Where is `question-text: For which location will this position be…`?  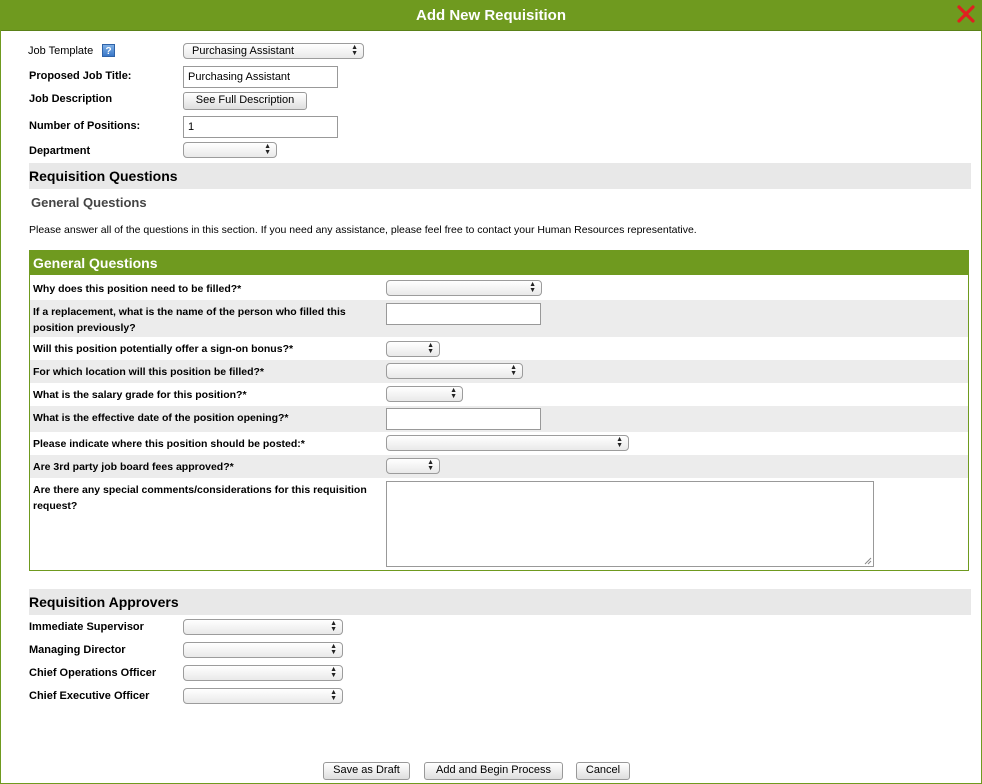
question-text: For which location will this position be… is located at coordinates (149, 372).